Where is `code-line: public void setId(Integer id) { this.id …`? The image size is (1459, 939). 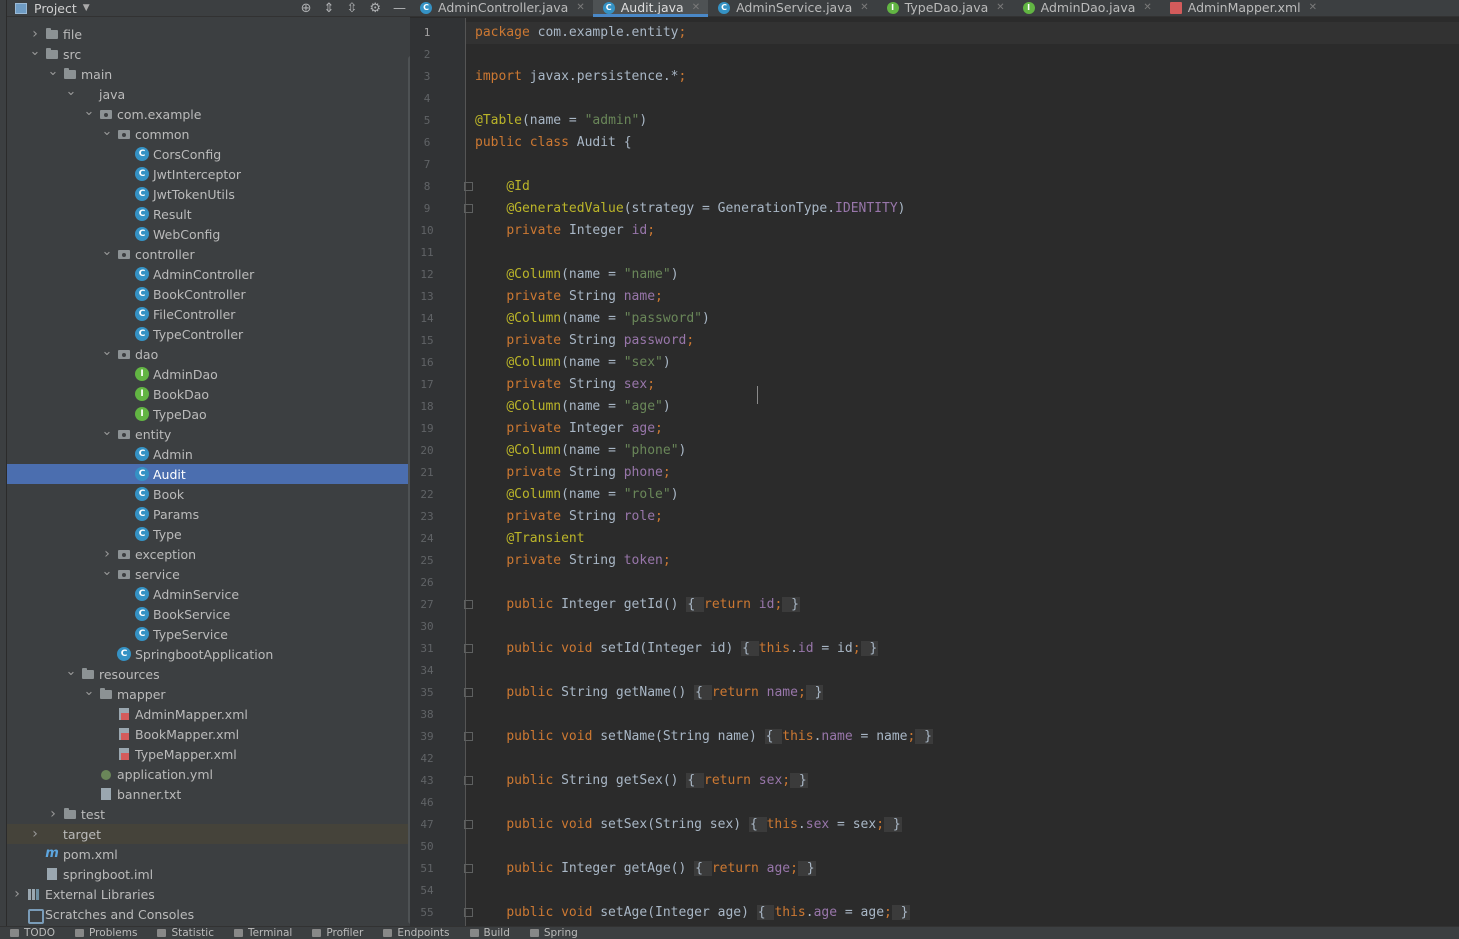 code-line: public void setId(Integer id) { this.id … is located at coordinates (677, 649).